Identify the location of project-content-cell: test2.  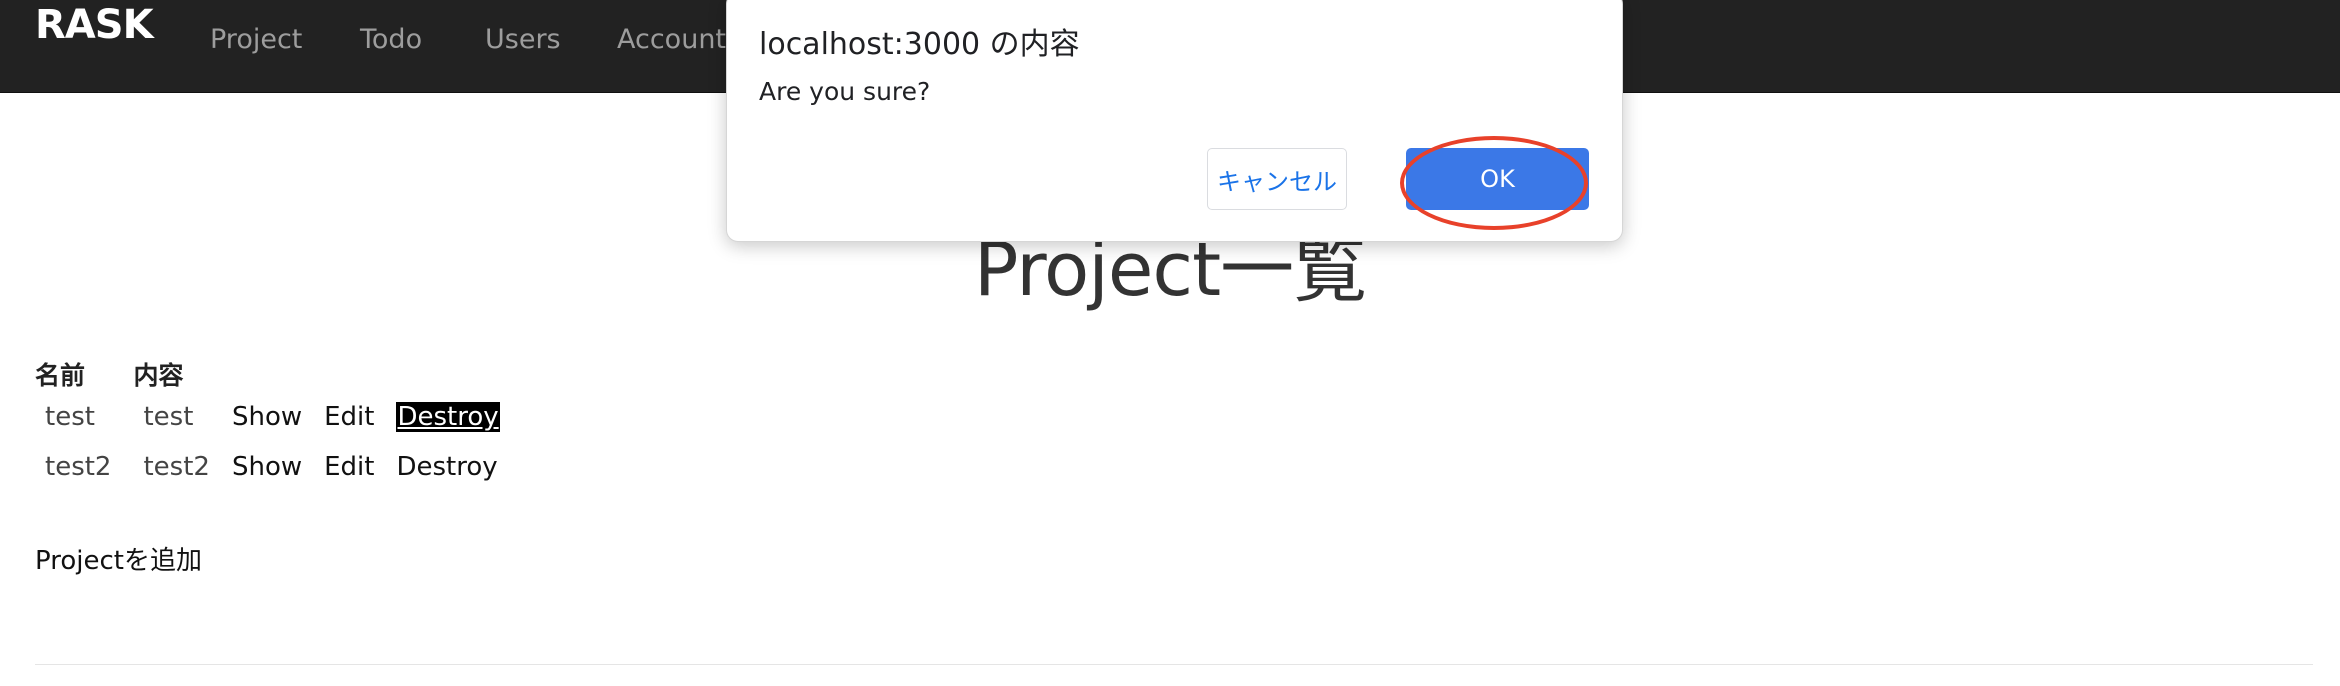
(176, 467).